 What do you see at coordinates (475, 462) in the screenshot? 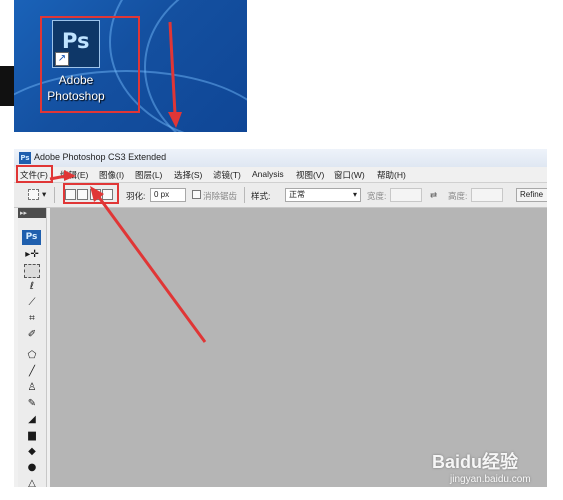
I see `baidu-watermark-logo: Baidu经验` at bounding box center [475, 462].